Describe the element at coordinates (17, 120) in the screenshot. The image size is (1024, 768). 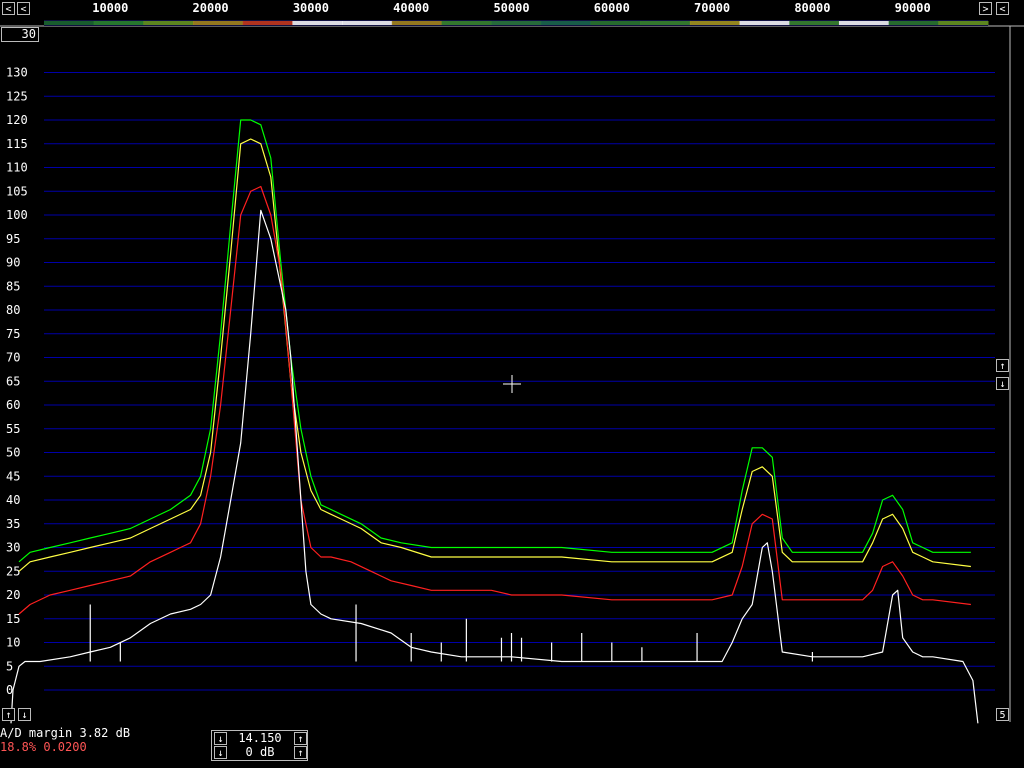
I see `y-tick-label: 120` at that location.